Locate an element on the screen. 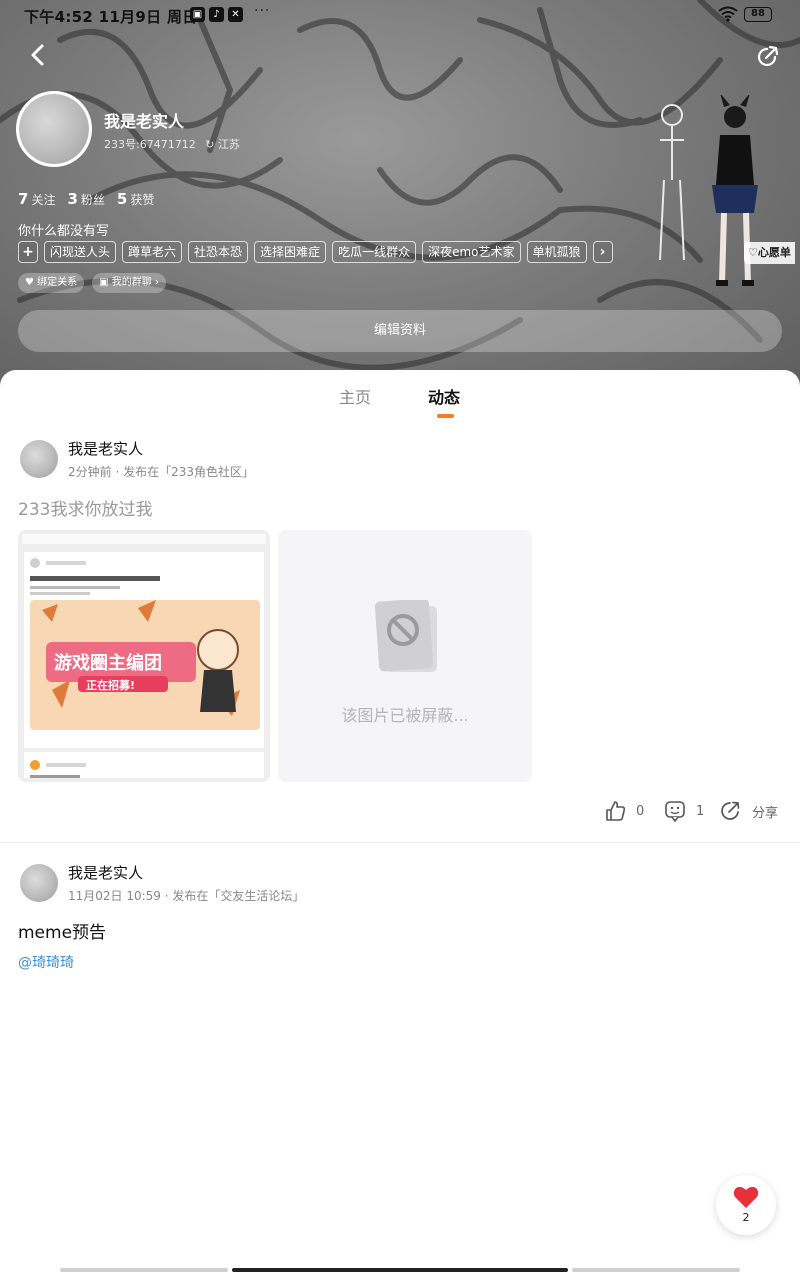  profile-tag: 社恐本恐 is located at coordinates (218, 252).